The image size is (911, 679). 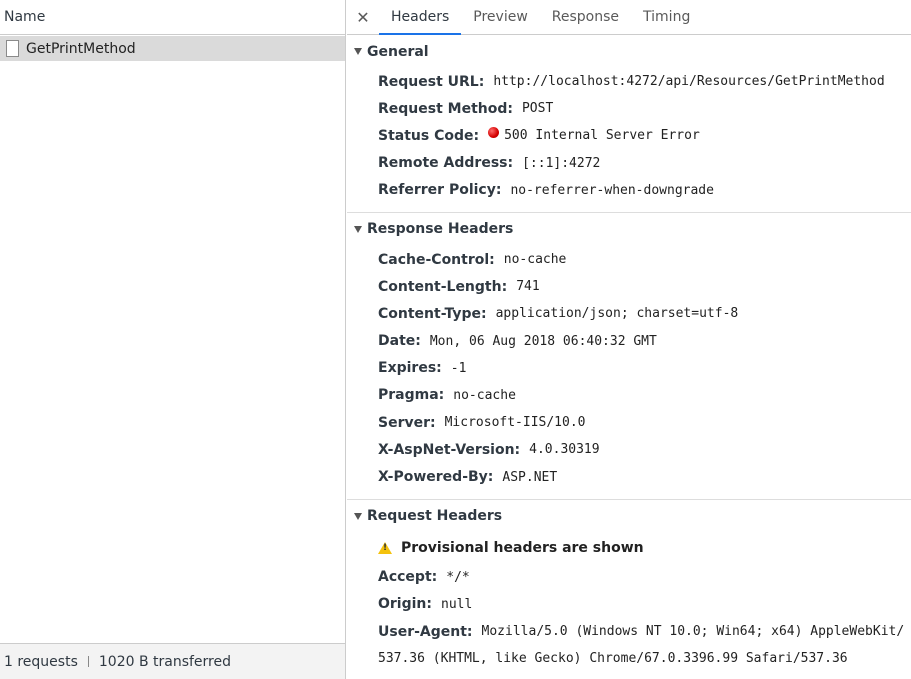 I want to click on header-row: Expires: -1, so click(x=629, y=368).